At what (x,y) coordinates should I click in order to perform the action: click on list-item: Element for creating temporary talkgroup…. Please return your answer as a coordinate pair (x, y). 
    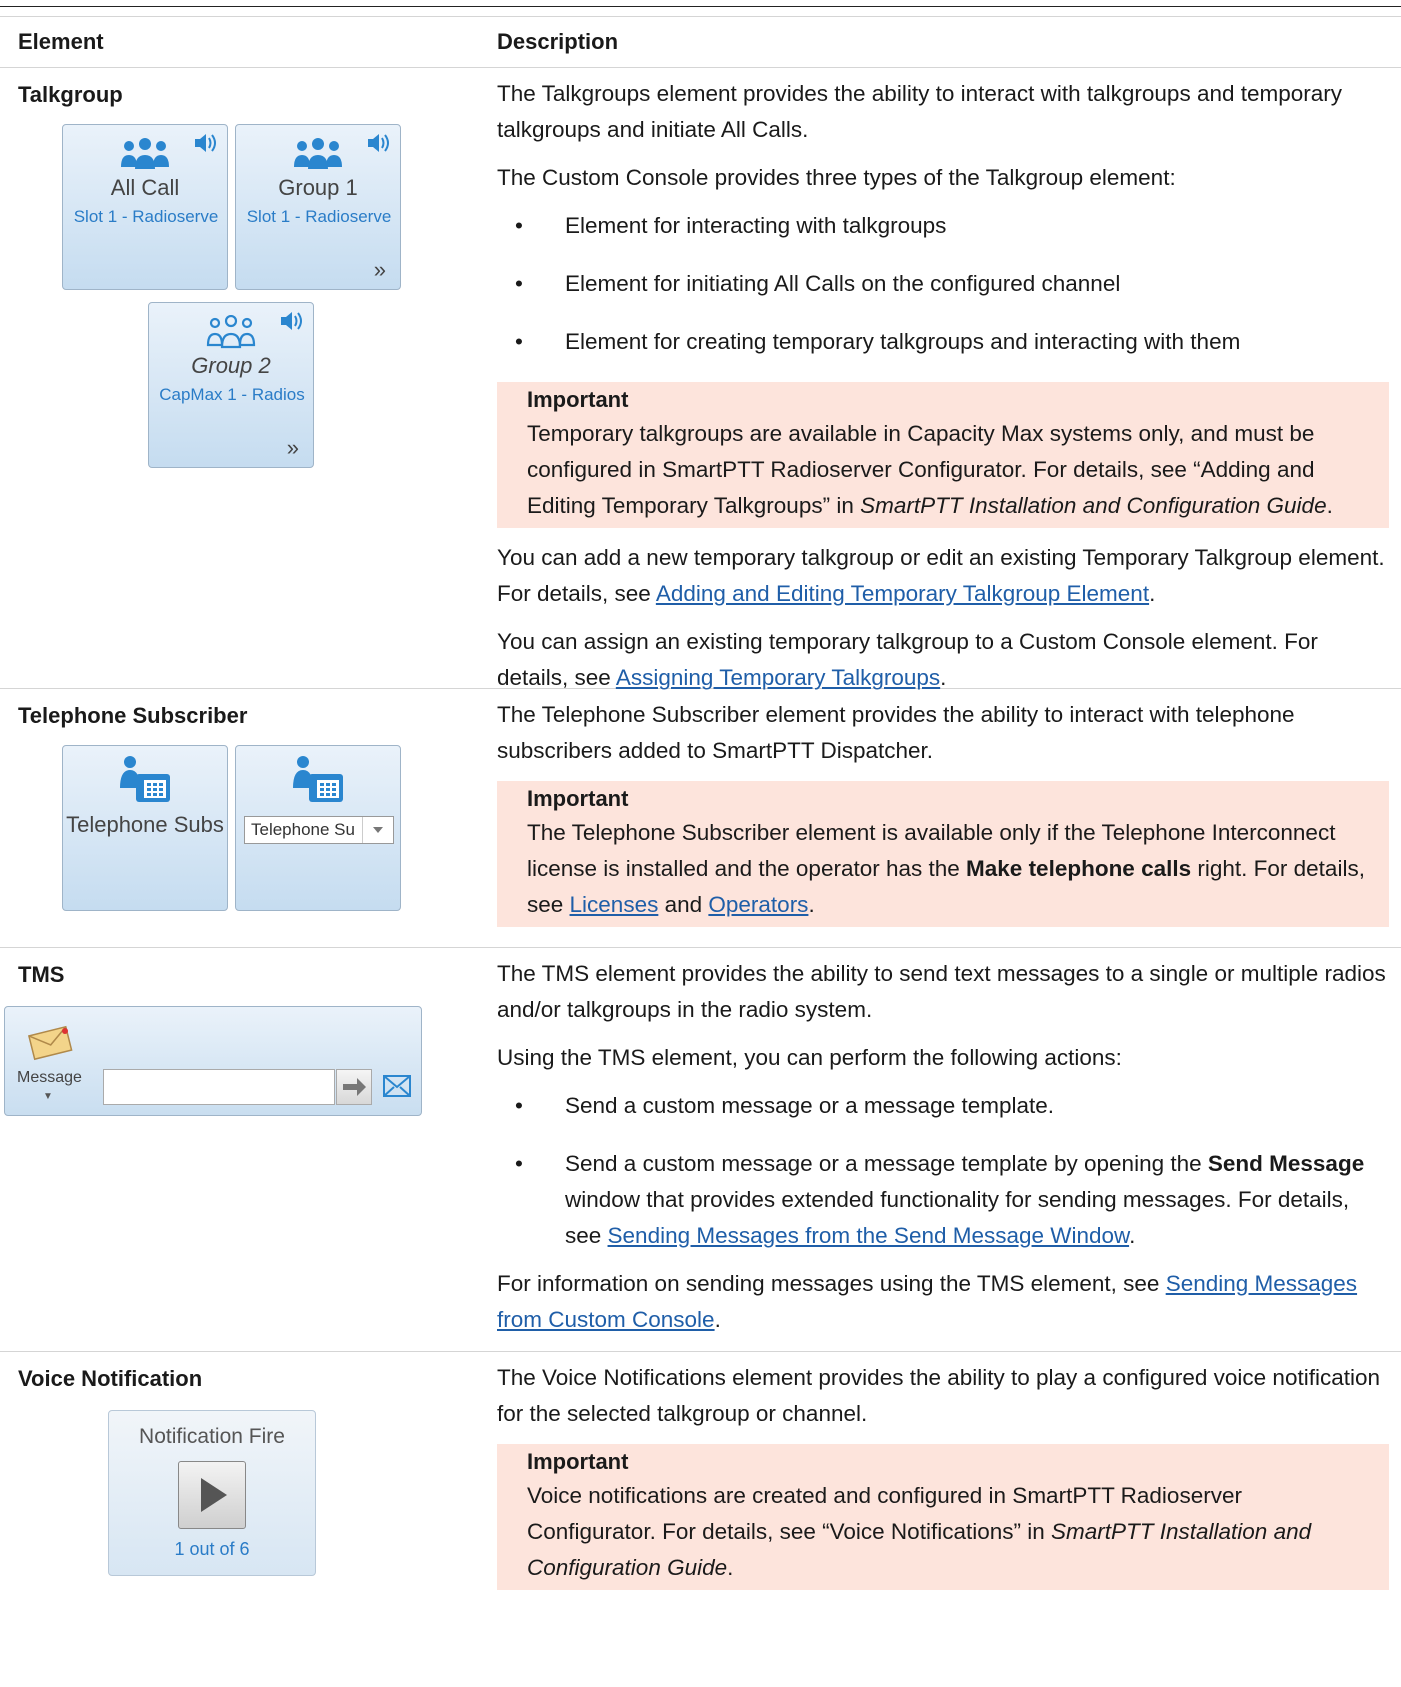
    Looking at the image, I should click on (943, 342).